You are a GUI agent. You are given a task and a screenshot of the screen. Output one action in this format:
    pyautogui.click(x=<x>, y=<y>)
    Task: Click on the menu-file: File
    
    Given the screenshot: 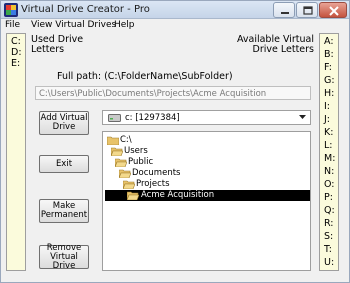 What is the action you would take?
    pyautogui.click(x=12, y=25)
    